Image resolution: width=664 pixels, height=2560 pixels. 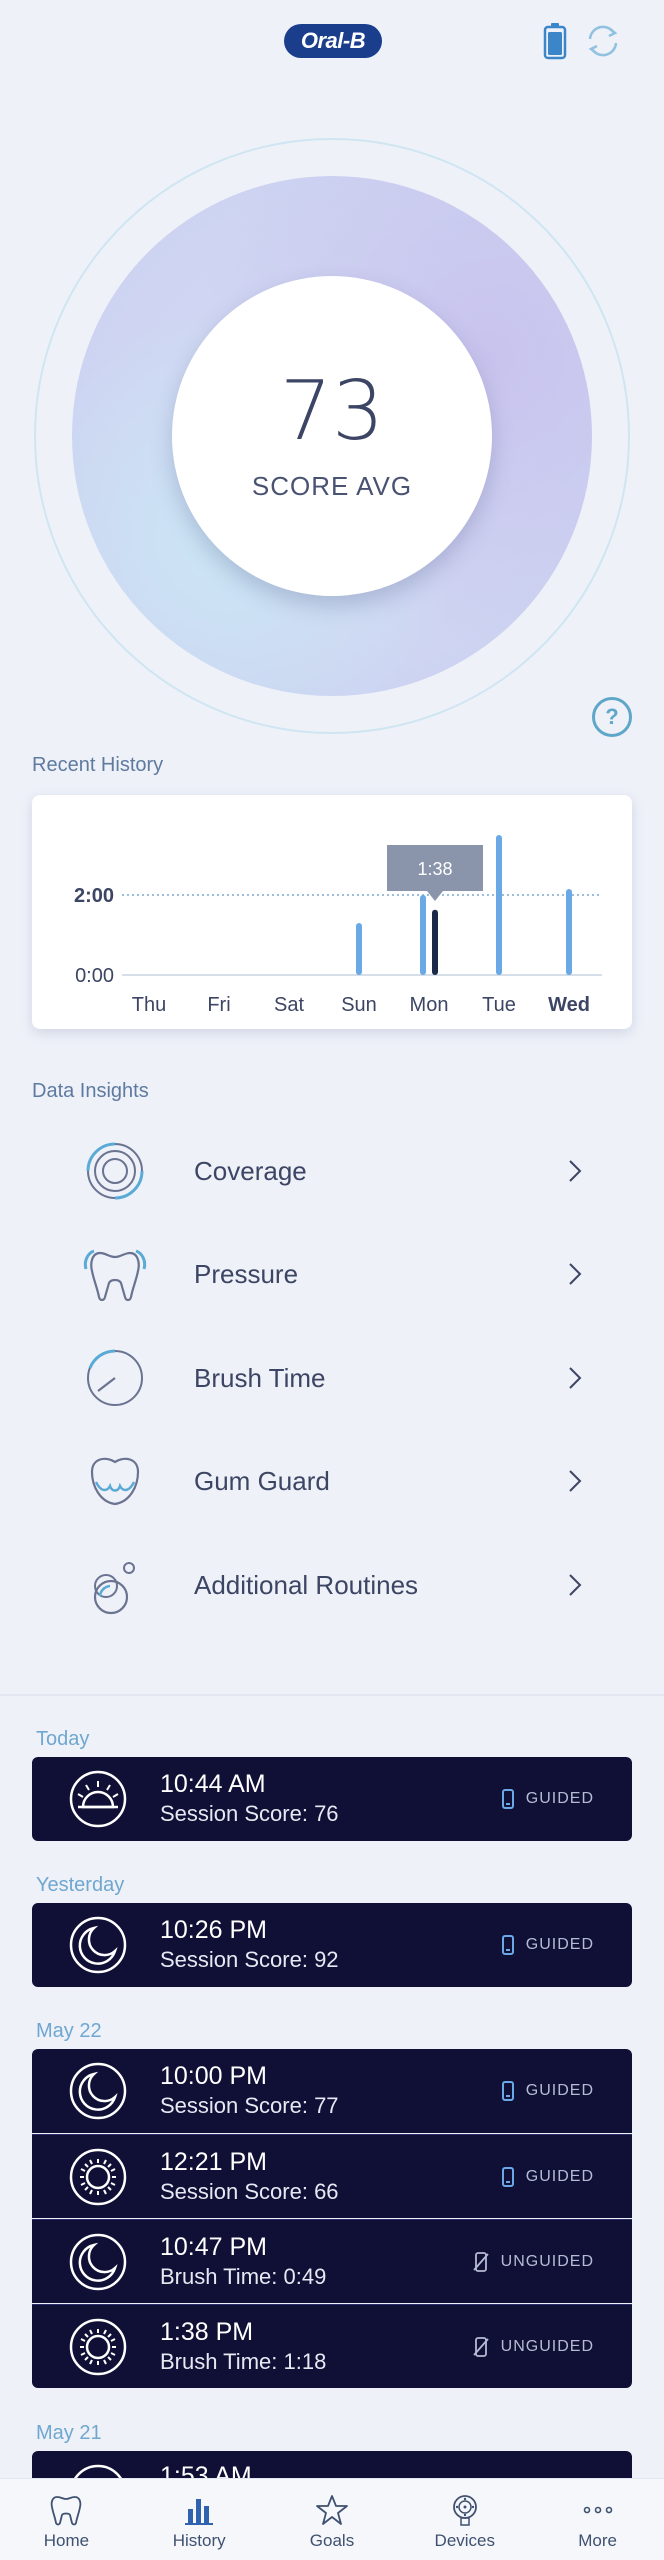 What do you see at coordinates (199, 2512) in the screenshot?
I see `bar-chart-icon` at bounding box center [199, 2512].